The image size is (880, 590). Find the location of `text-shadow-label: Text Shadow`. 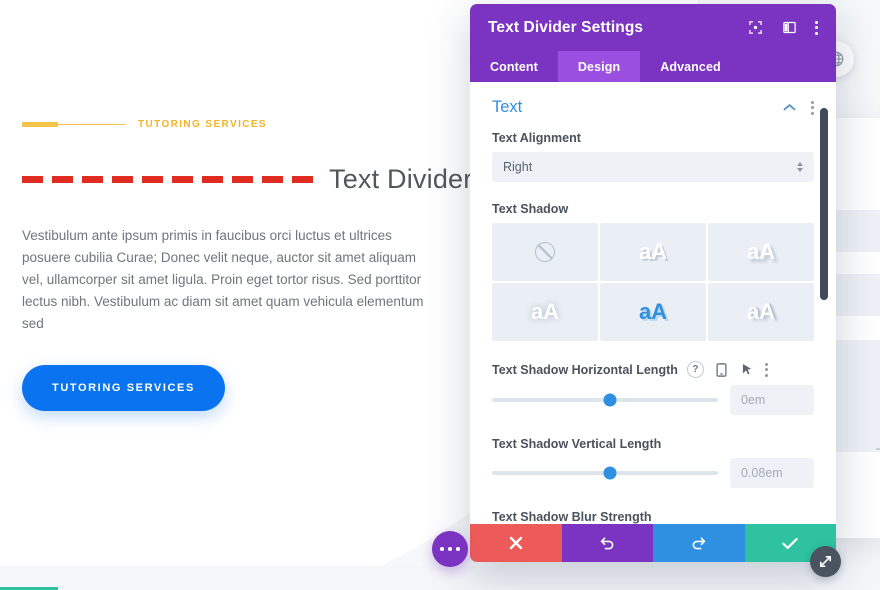

text-shadow-label: Text Shadow is located at coordinates (530, 209).